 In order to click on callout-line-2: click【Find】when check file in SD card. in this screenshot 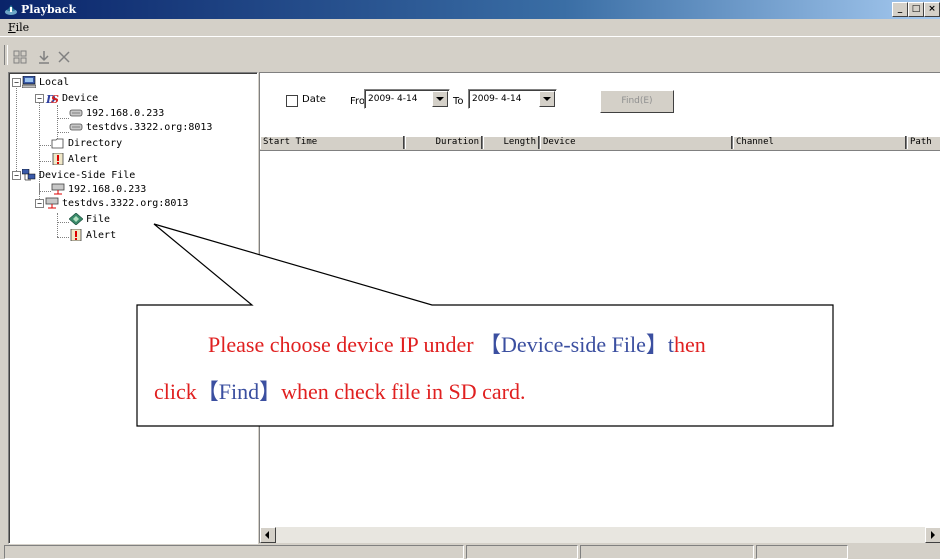, I will do `click(339, 391)`.